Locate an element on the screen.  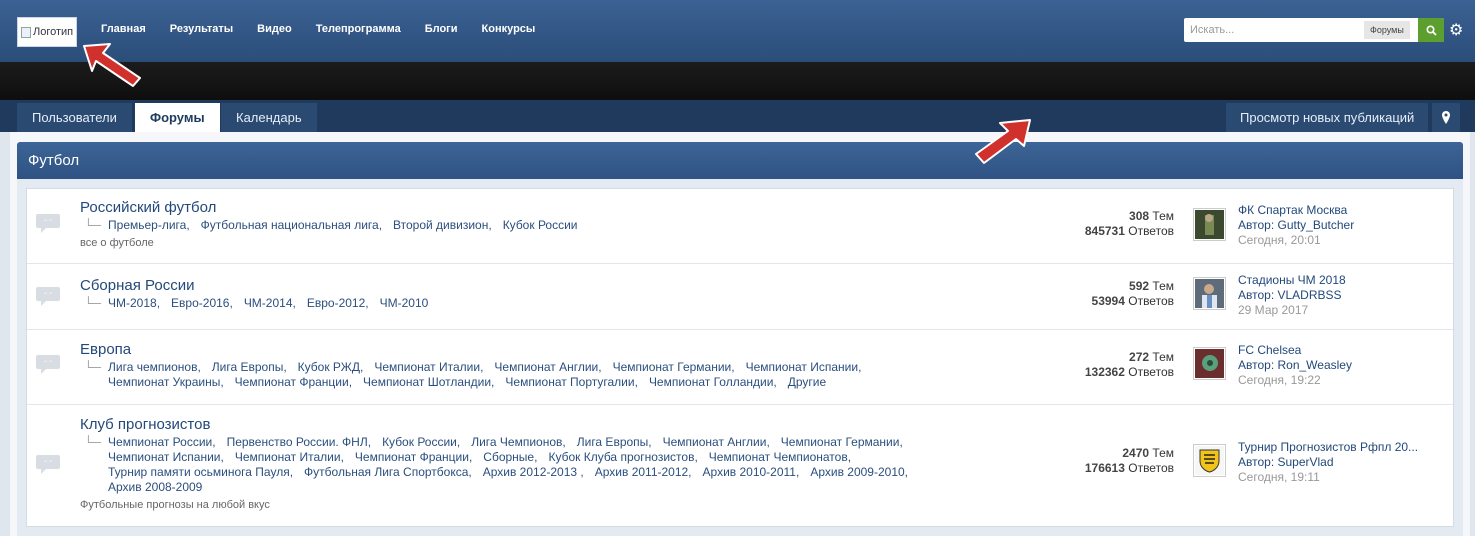
subforum-link: Футбольная Лига Спортбокса, is located at coordinates (388, 472).